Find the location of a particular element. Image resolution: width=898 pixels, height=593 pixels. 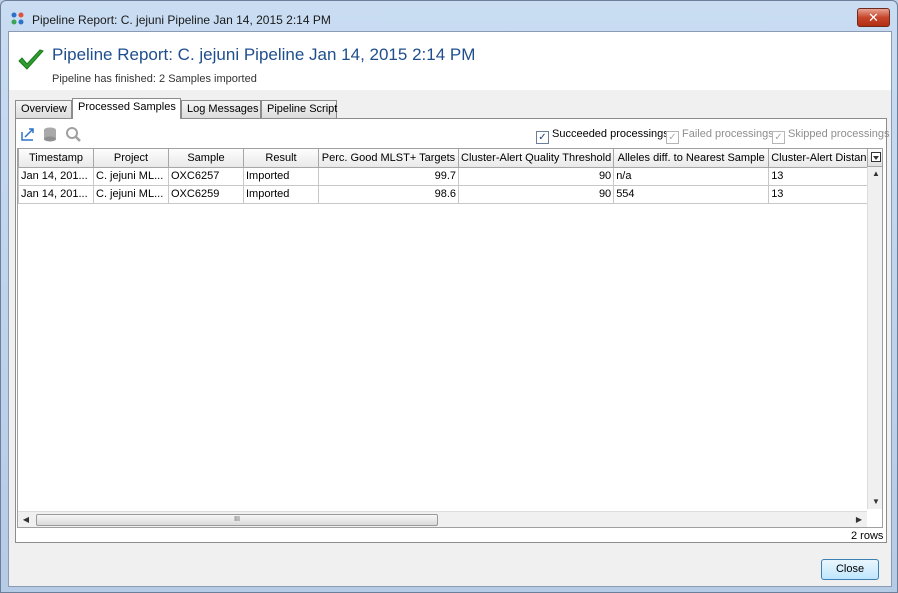

table-cell: OXC6259 is located at coordinates (206, 194).